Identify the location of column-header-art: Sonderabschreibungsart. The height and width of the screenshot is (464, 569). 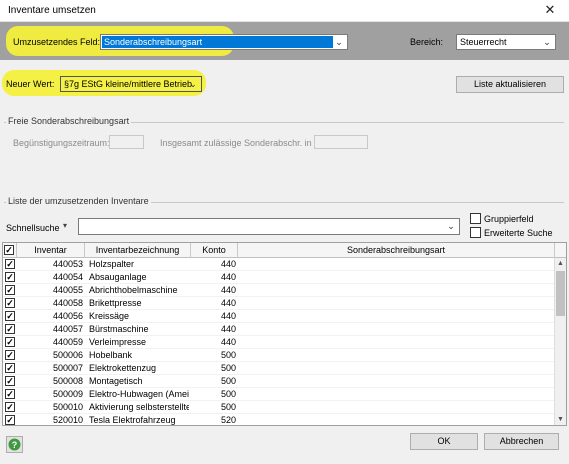
(396, 250).